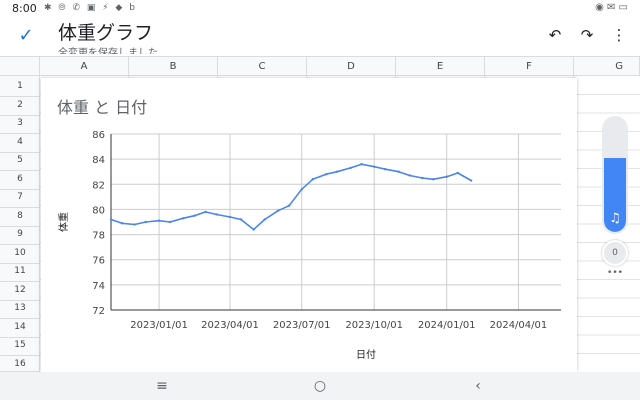 This screenshot has height=400, width=640. What do you see at coordinates (607, 66) in the screenshot?
I see `column-header: G` at bounding box center [607, 66].